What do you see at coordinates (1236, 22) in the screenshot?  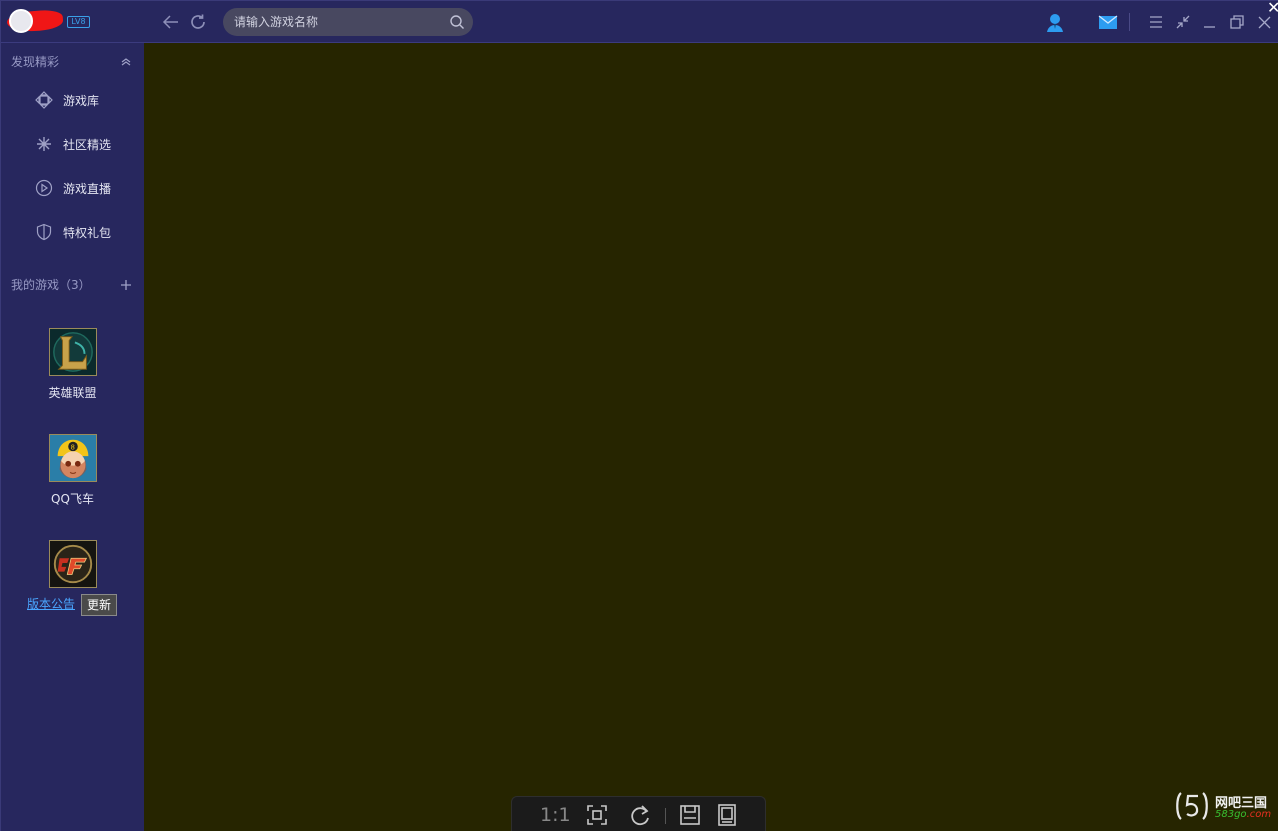 I see `restore-icon` at bounding box center [1236, 22].